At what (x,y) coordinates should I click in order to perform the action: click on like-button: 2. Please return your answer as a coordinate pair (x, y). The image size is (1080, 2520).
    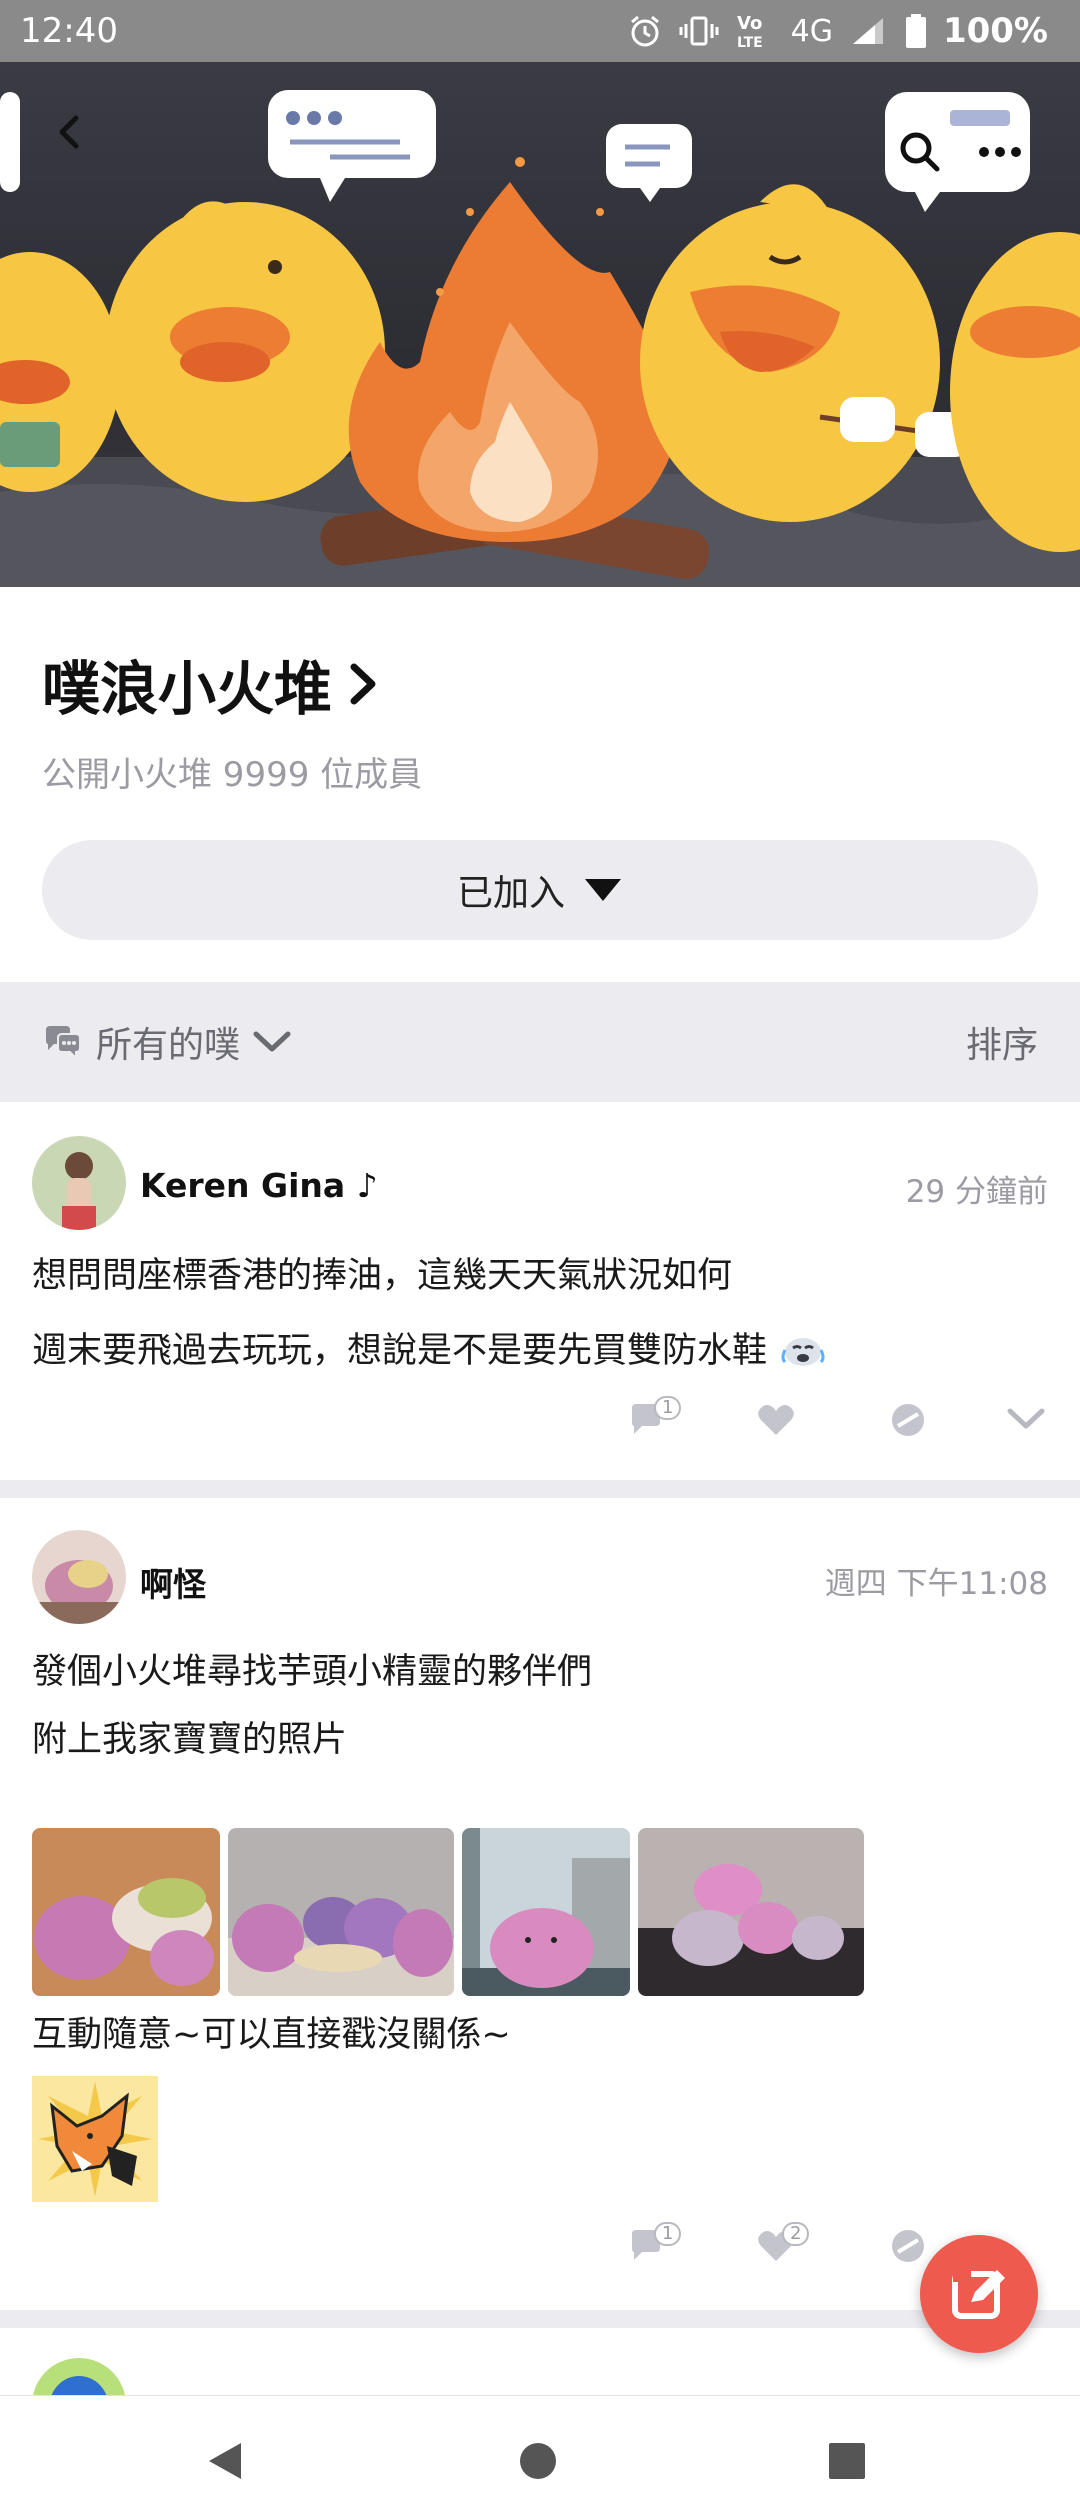
    Looking at the image, I should click on (783, 2243).